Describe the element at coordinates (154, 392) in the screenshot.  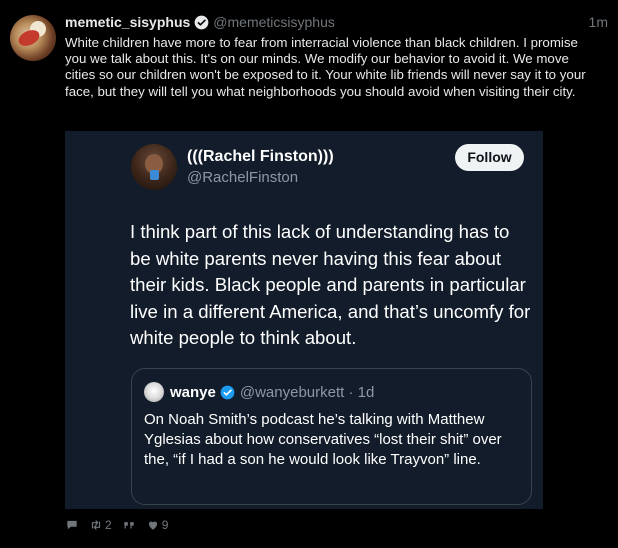
I see `nested-author-avatar` at that location.